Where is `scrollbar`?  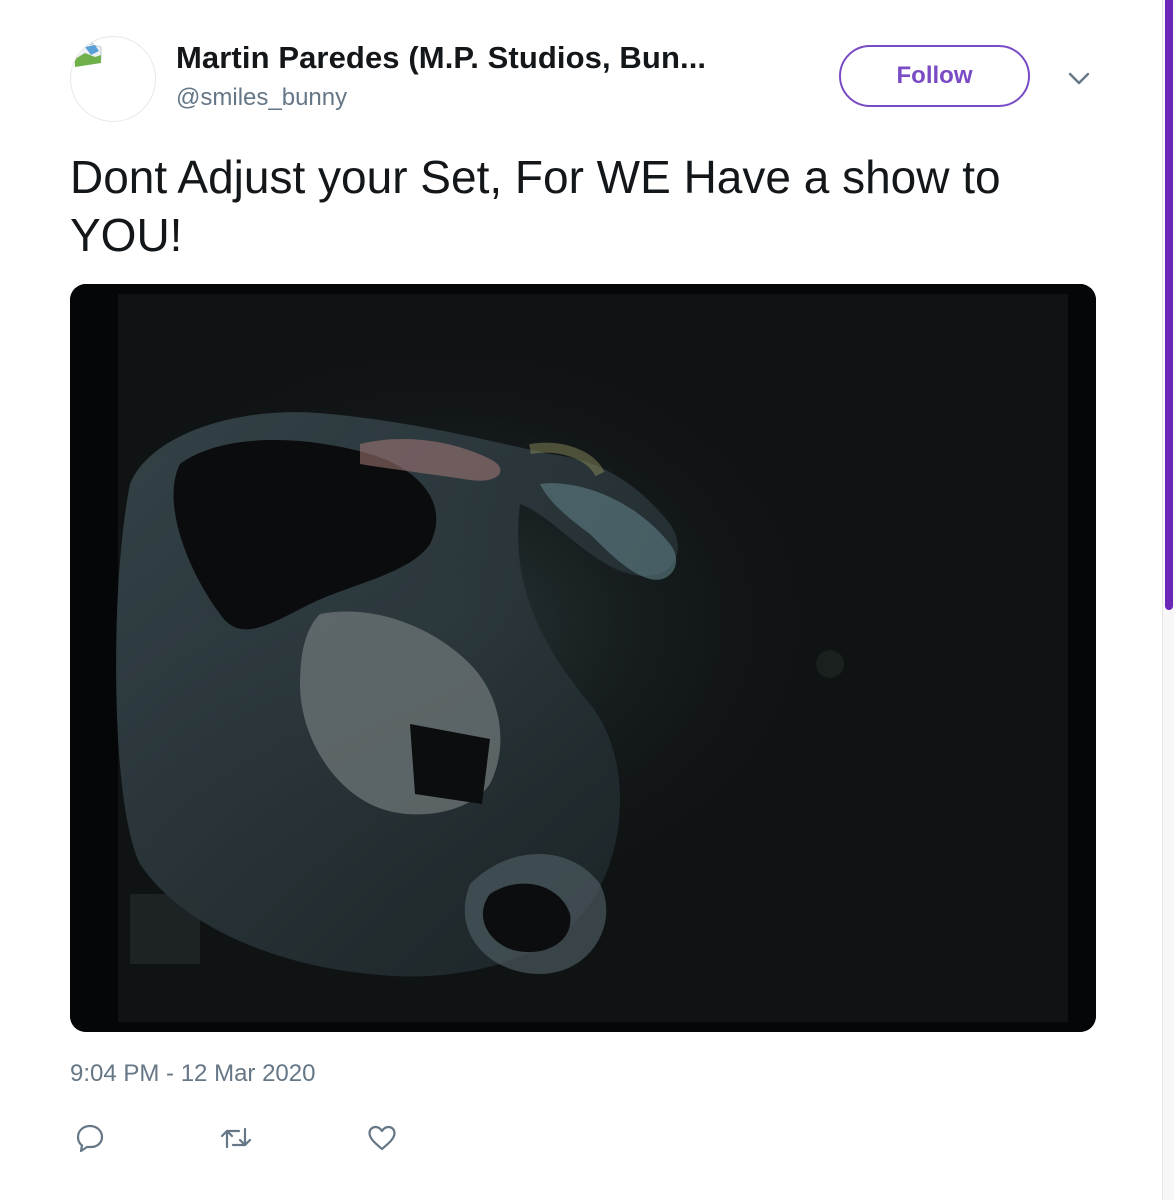 scrollbar is located at coordinates (1168, 600).